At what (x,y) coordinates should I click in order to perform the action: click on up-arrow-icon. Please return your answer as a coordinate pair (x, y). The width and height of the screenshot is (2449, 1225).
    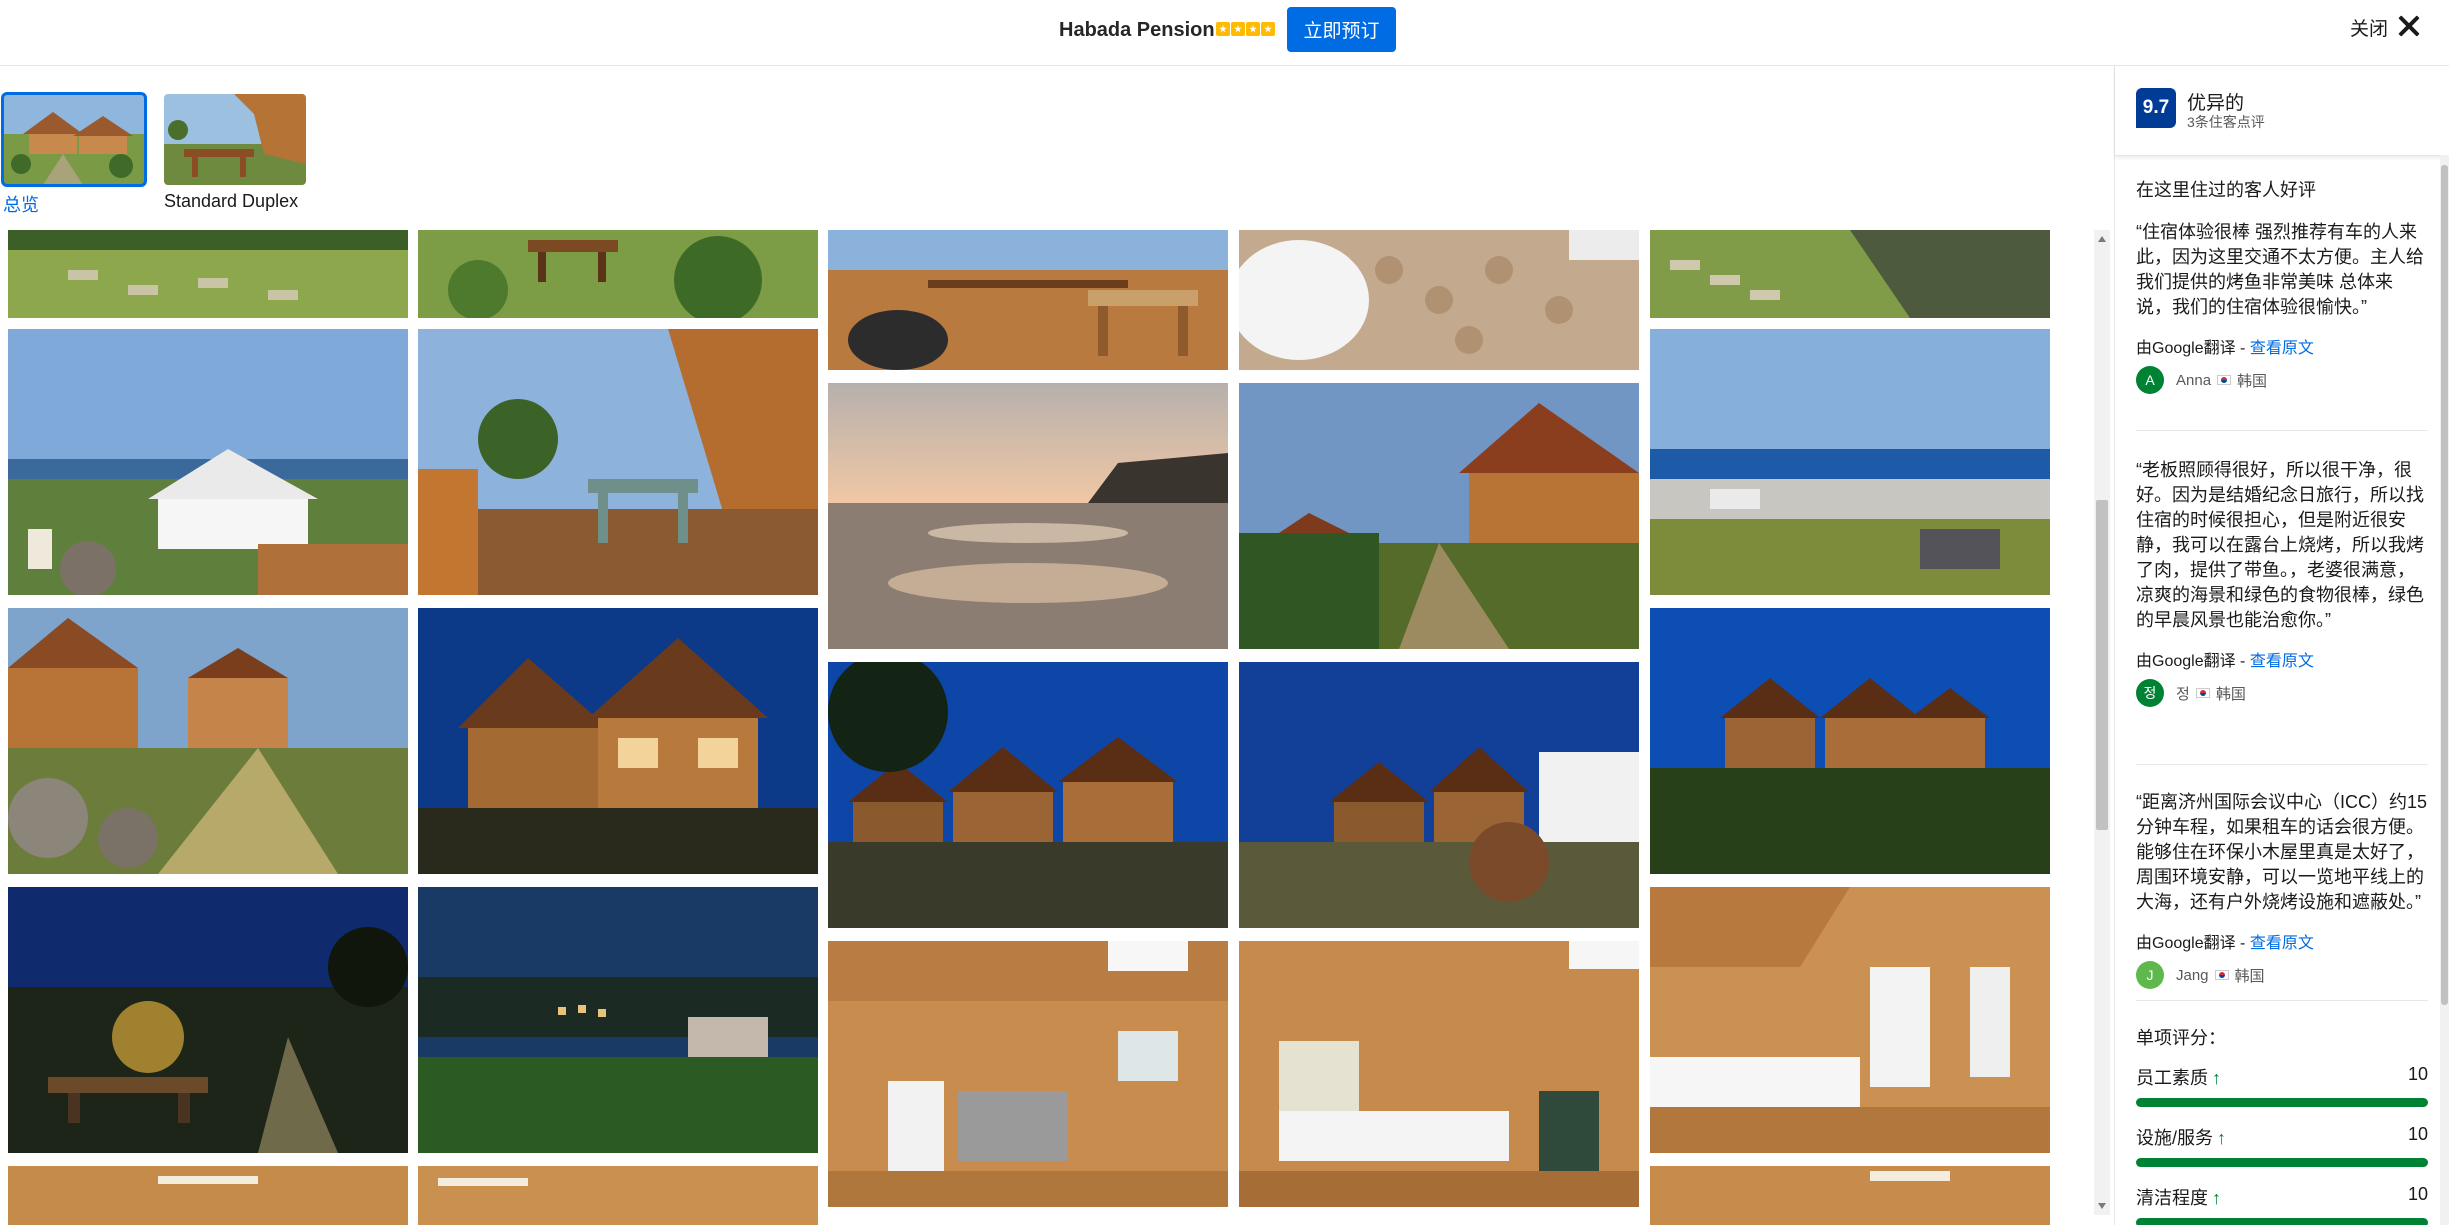
    Looking at the image, I should click on (2102, 239).